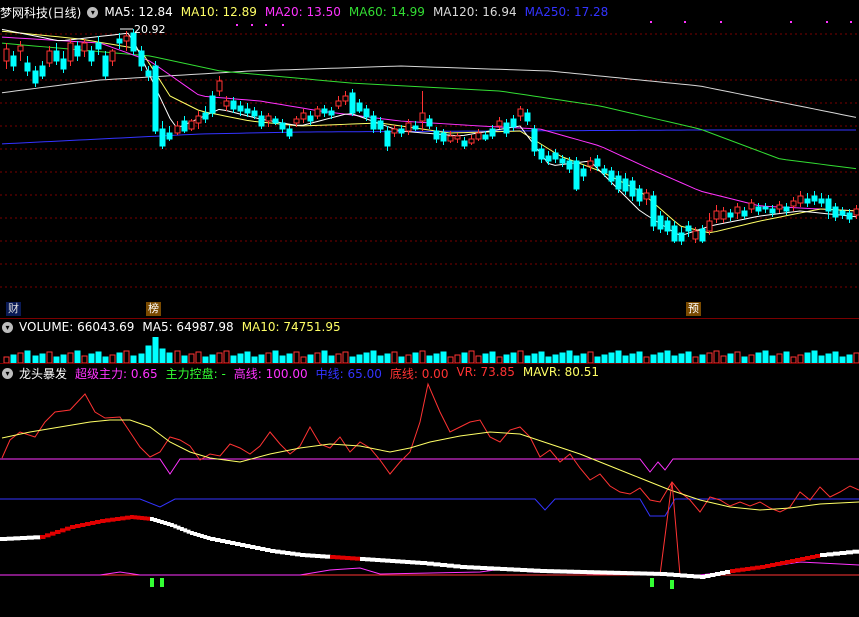 This screenshot has width=859, height=617. Describe the element at coordinates (153, 309) in the screenshot. I see `event-tag-ranking: 榜` at that location.